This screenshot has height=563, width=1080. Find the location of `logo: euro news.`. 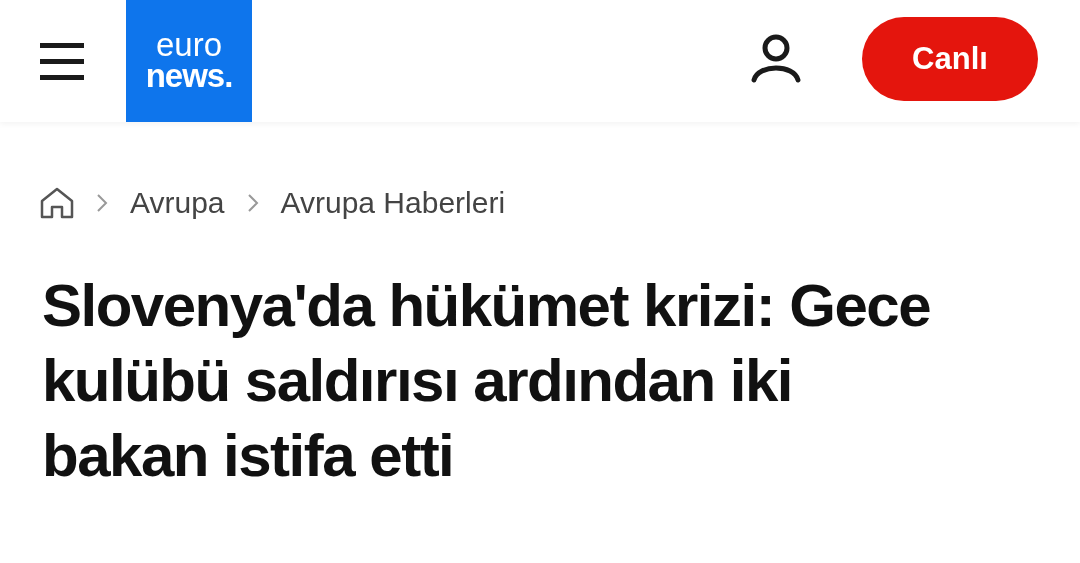

logo: euro news. is located at coordinates (189, 61).